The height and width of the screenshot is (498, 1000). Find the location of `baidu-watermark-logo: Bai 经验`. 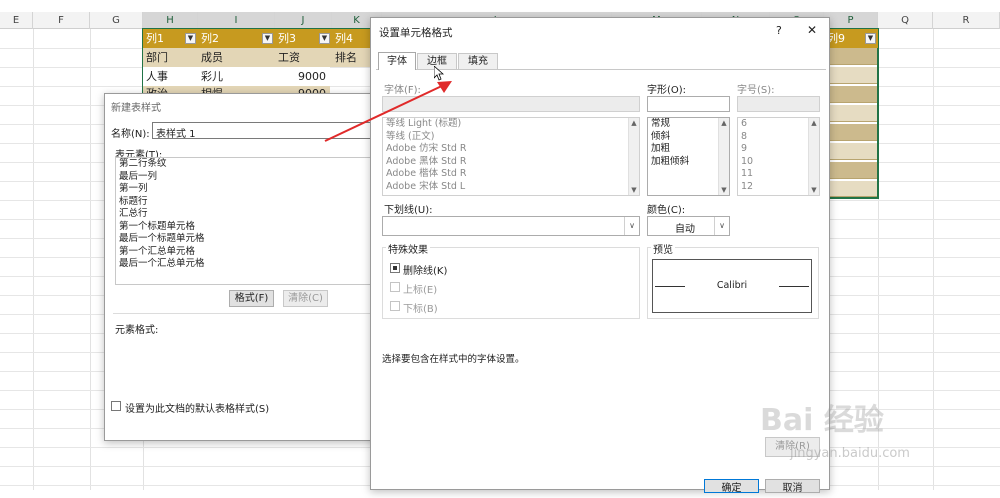

baidu-watermark-logo: Bai 经验 is located at coordinates (822, 420).